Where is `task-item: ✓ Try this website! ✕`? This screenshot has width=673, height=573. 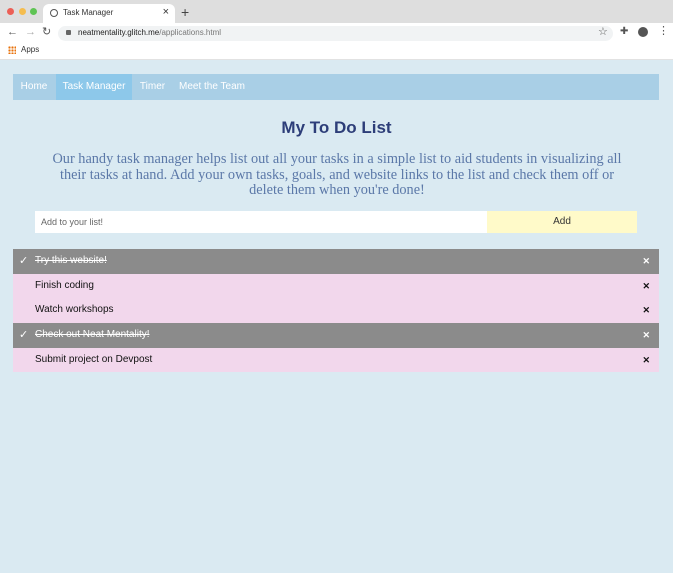 task-item: ✓ Try this website! ✕ is located at coordinates (336, 261).